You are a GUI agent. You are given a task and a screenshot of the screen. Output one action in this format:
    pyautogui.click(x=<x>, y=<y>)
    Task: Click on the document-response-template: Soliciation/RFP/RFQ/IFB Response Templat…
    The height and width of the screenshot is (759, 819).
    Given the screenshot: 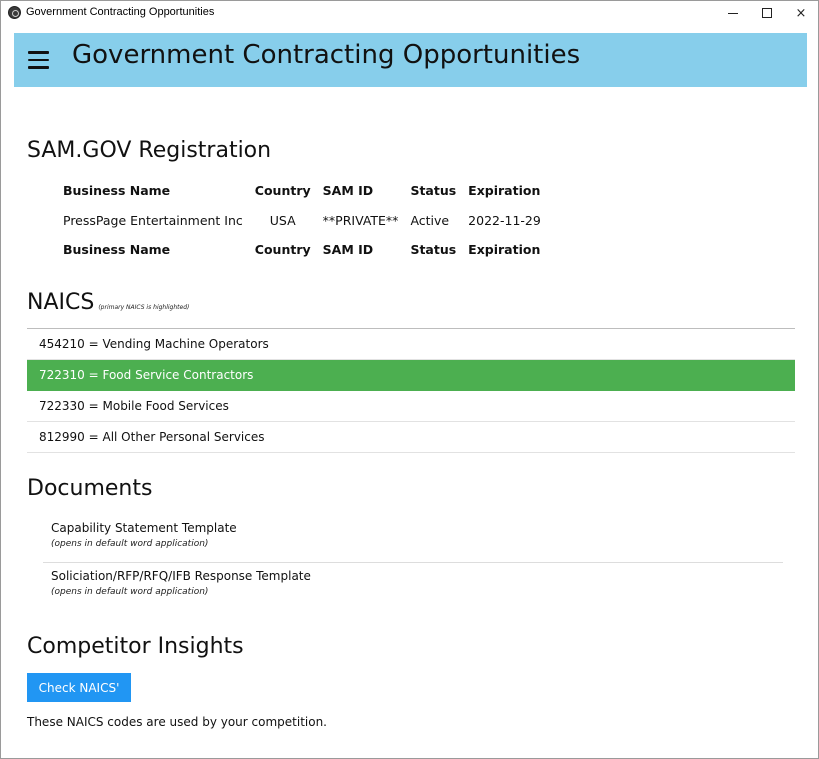 What is the action you would take?
    pyautogui.click(x=413, y=587)
    